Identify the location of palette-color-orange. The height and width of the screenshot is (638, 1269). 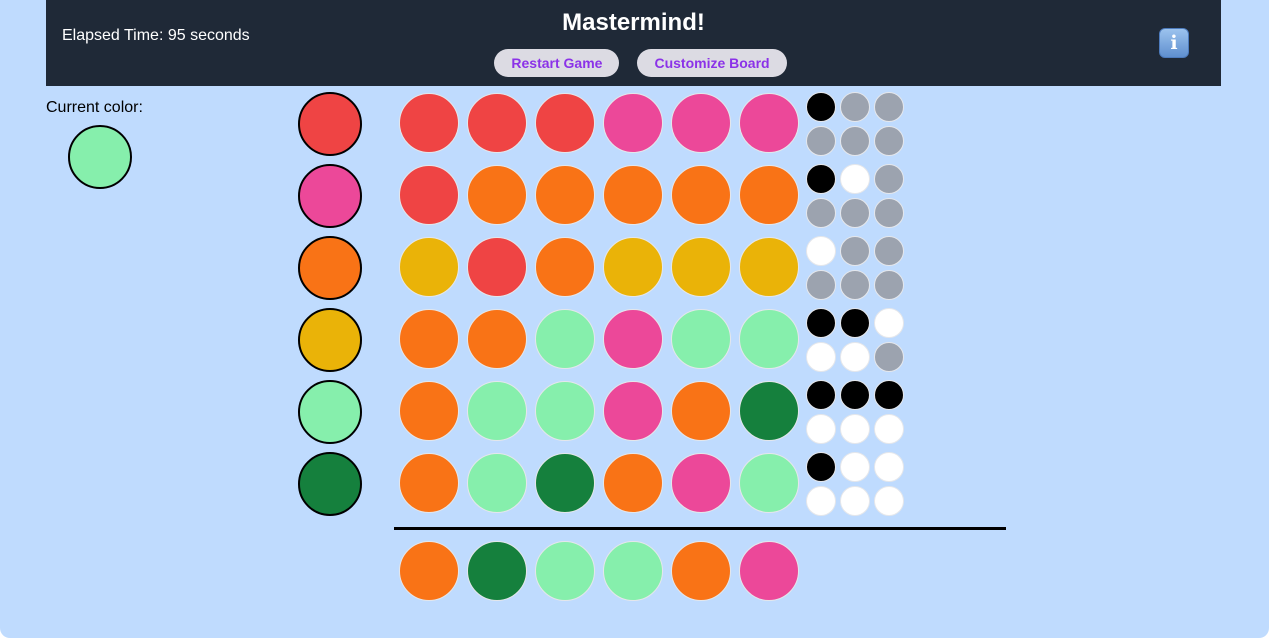
(330, 268).